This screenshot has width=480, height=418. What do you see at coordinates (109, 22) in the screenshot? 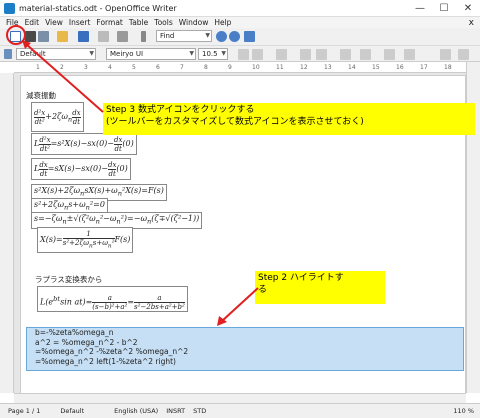
I see `menu-format: Format` at bounding box center [109, 22].